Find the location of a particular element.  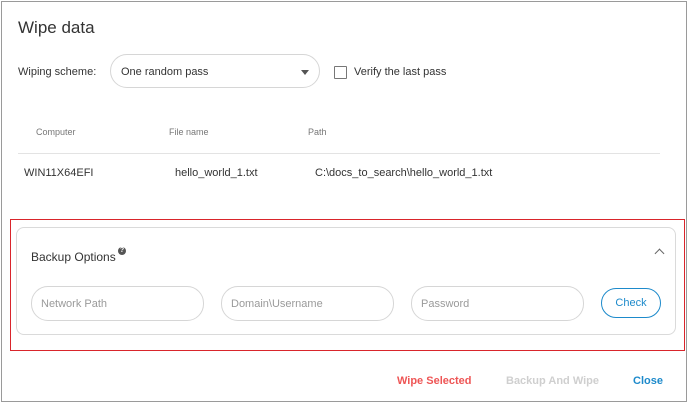

domain-username-input is located at coordinates (307, 303).